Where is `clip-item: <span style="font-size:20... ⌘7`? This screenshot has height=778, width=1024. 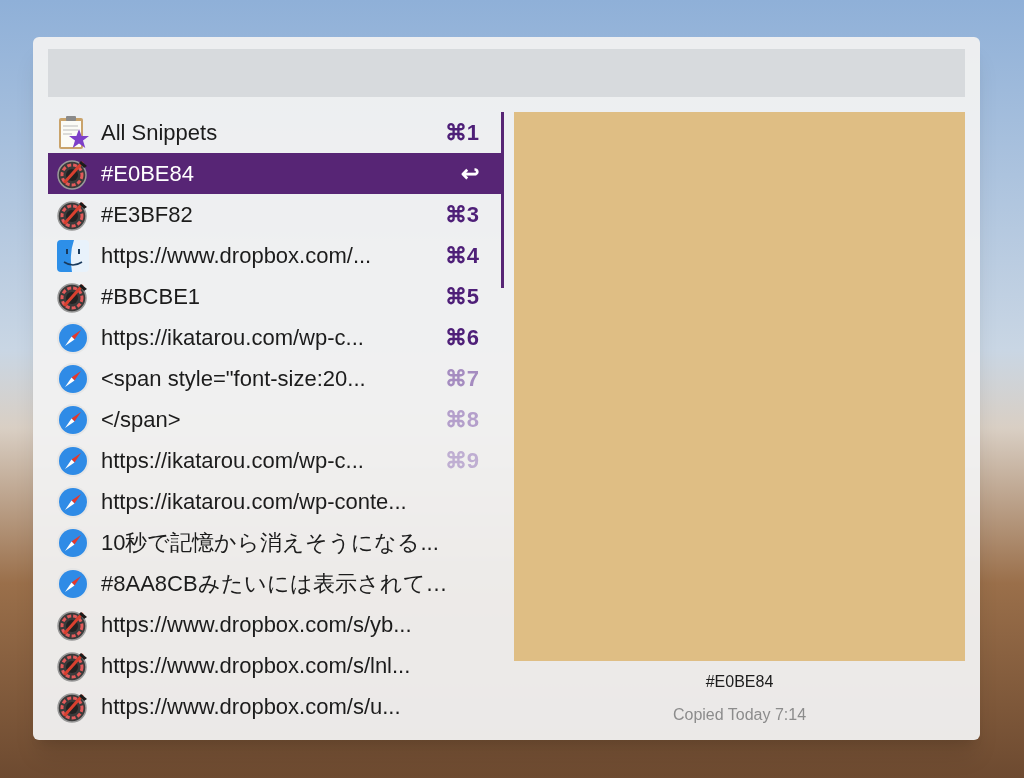 clip-item: <span style="font-size:20... ⌘7 is located at coordinates (275, 378).